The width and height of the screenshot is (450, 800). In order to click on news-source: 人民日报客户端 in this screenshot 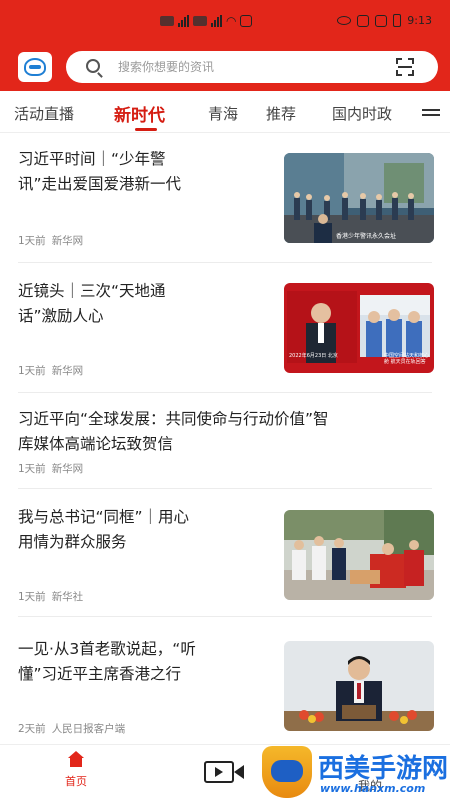, I will do `click(88, 729)`.